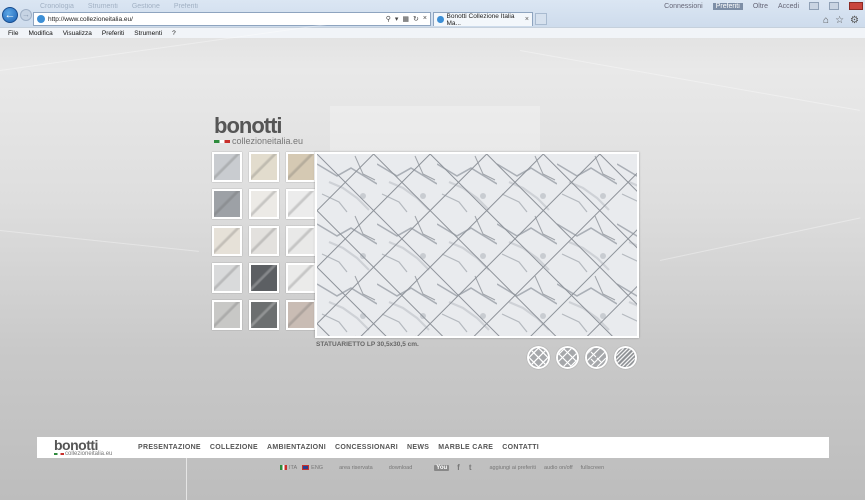 Image resolution: width=865 pixels, height=500 pixels. I want to click on stop-icon: ×, so click(425, 19).